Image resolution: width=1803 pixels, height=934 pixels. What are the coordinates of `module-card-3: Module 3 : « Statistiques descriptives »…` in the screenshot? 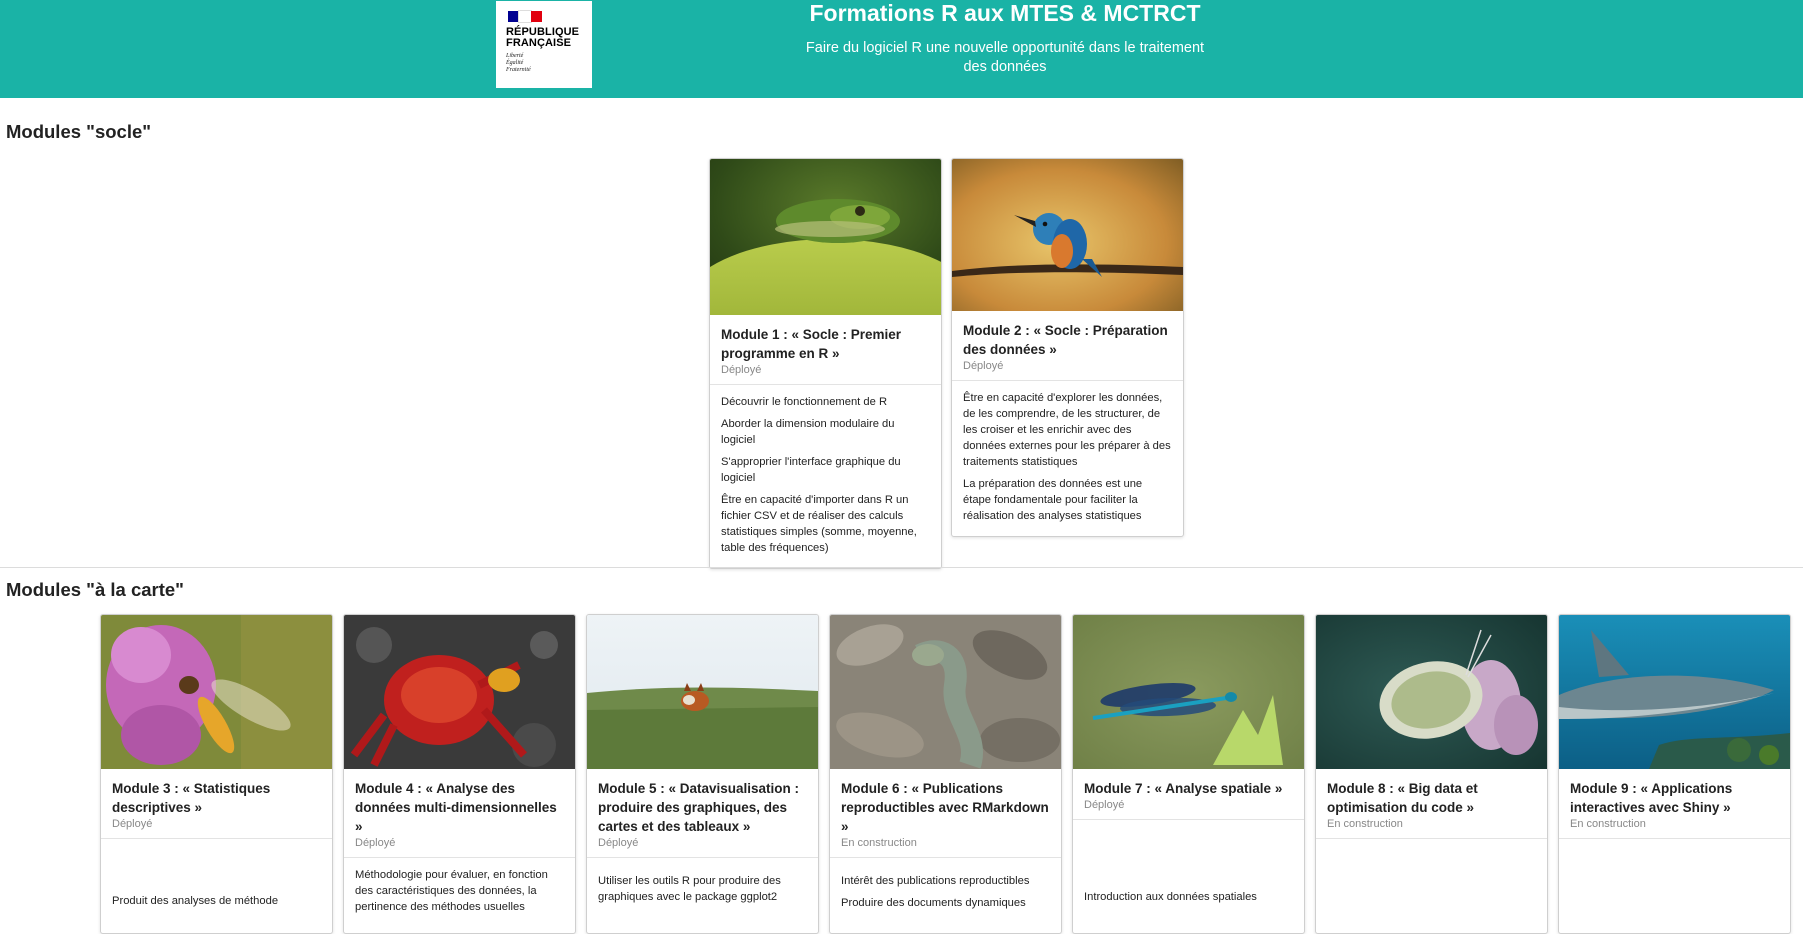 It's located at (216, 774).